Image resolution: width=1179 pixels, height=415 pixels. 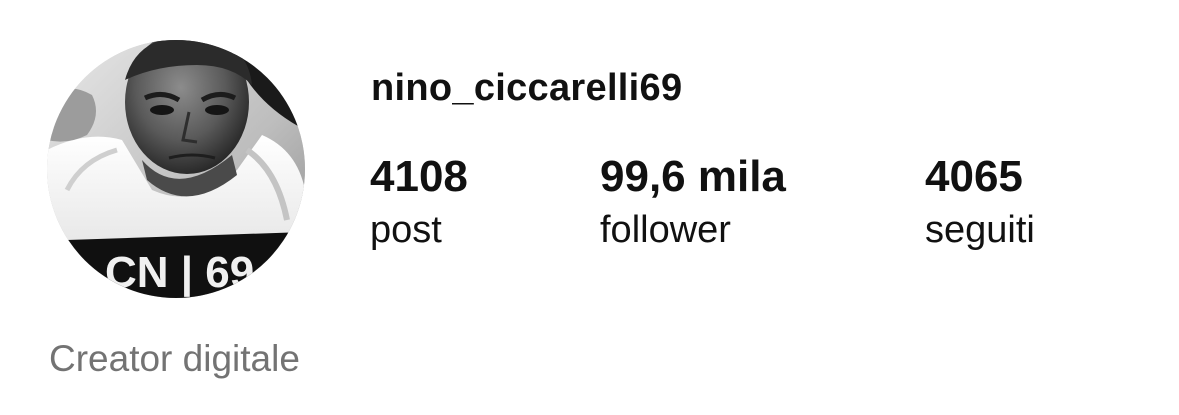 I want to click on followers-count-value: 99,6 mila, so click(x=693, y=176).